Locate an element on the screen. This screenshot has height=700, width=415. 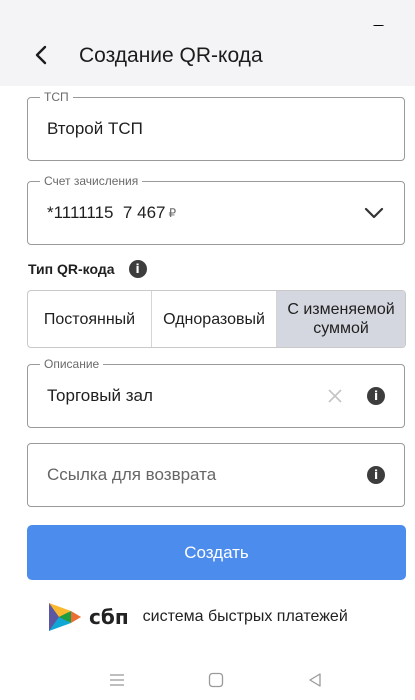
sbp-name: сбп is located at coordinates (109, 617).